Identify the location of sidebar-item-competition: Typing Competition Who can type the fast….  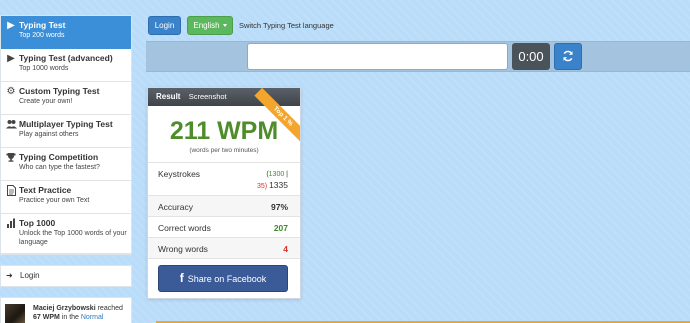
(66, 164).